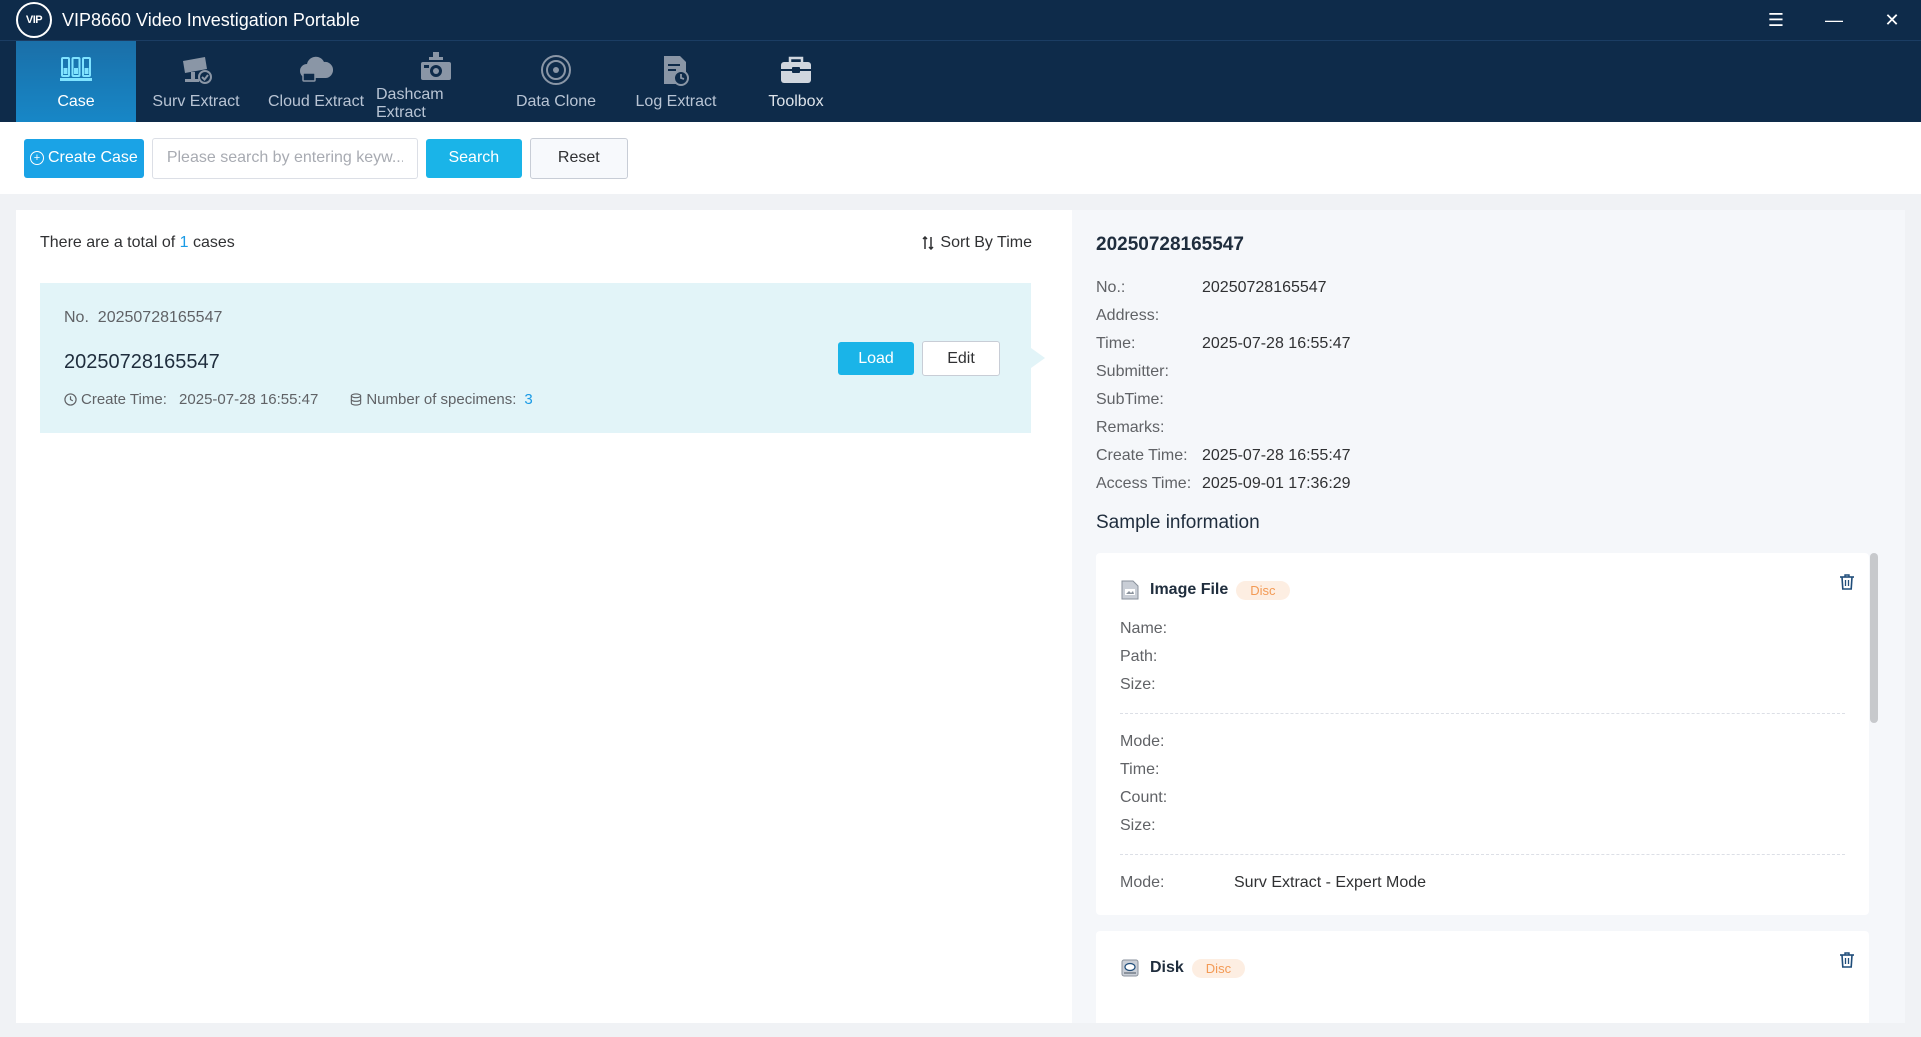 The image size is (1921, 1037). I want to click on case-specimens: Number of specimens: 3, so click(441, 399).